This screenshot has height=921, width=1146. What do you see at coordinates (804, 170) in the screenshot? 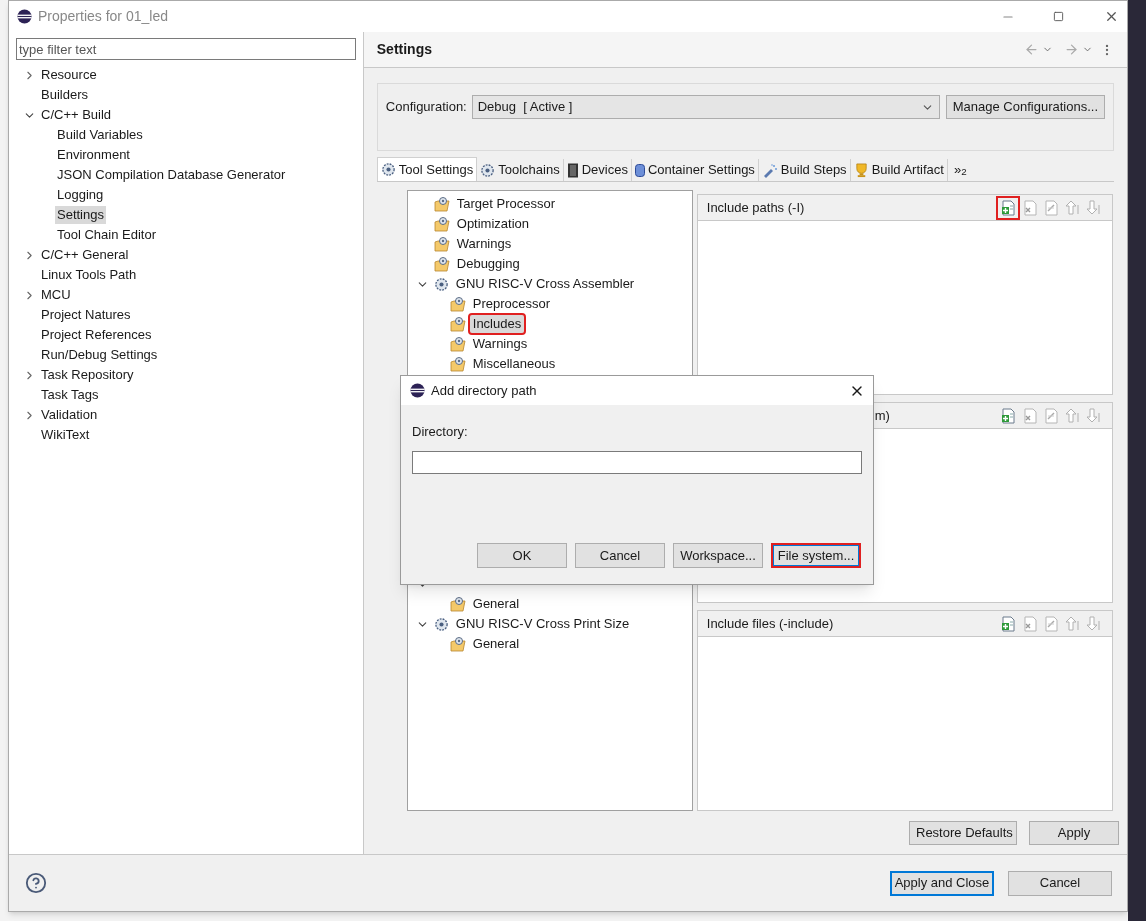
I see `tab: Build Steps` at bounding box center [804, 170].